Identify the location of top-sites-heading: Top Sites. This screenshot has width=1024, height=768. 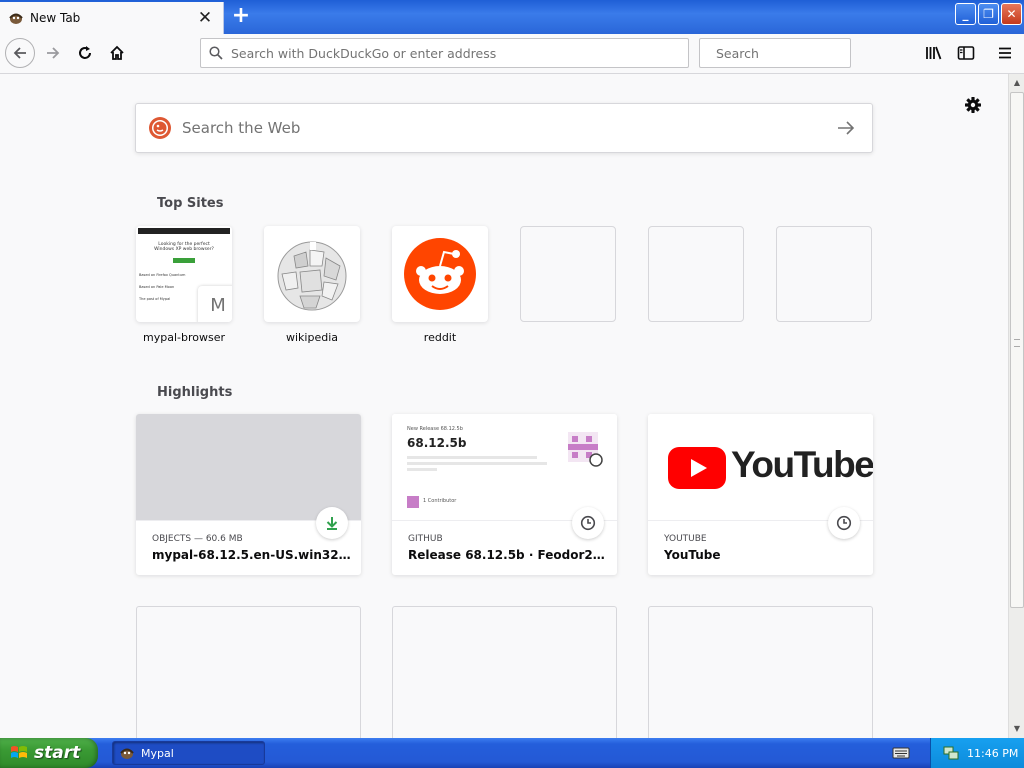
(190, 203).